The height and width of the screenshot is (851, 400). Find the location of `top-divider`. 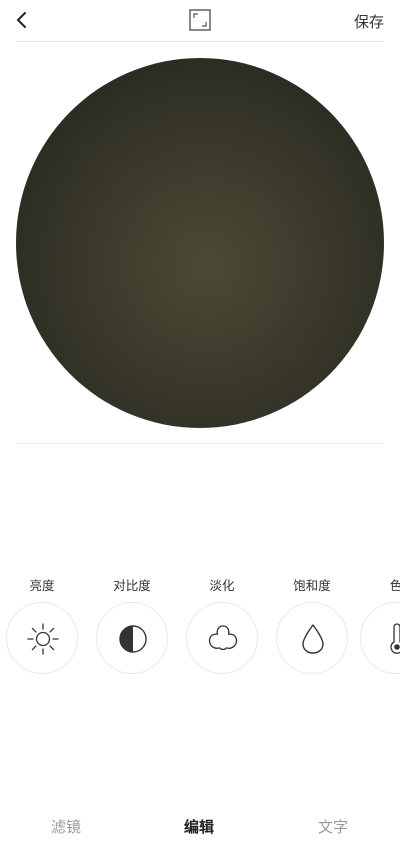

top-divider is located at coordinates (200, 41).